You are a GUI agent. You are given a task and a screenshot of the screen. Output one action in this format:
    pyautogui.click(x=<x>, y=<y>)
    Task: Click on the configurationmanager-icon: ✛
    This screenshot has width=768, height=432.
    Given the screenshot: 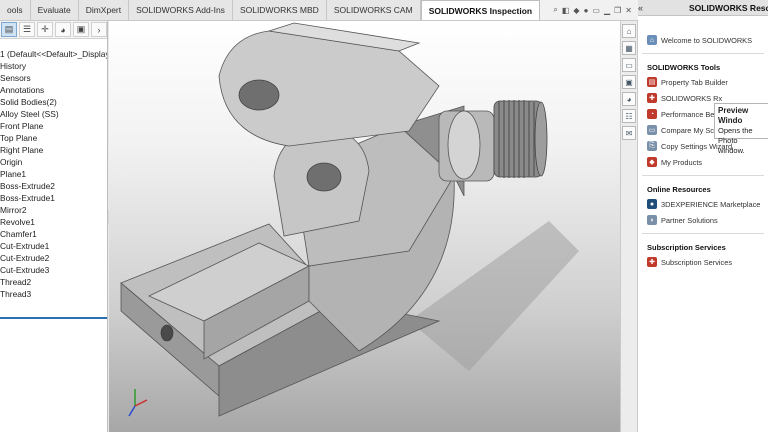 What is the action you would take?
    pyautogui.click(x=45, y=29)
    